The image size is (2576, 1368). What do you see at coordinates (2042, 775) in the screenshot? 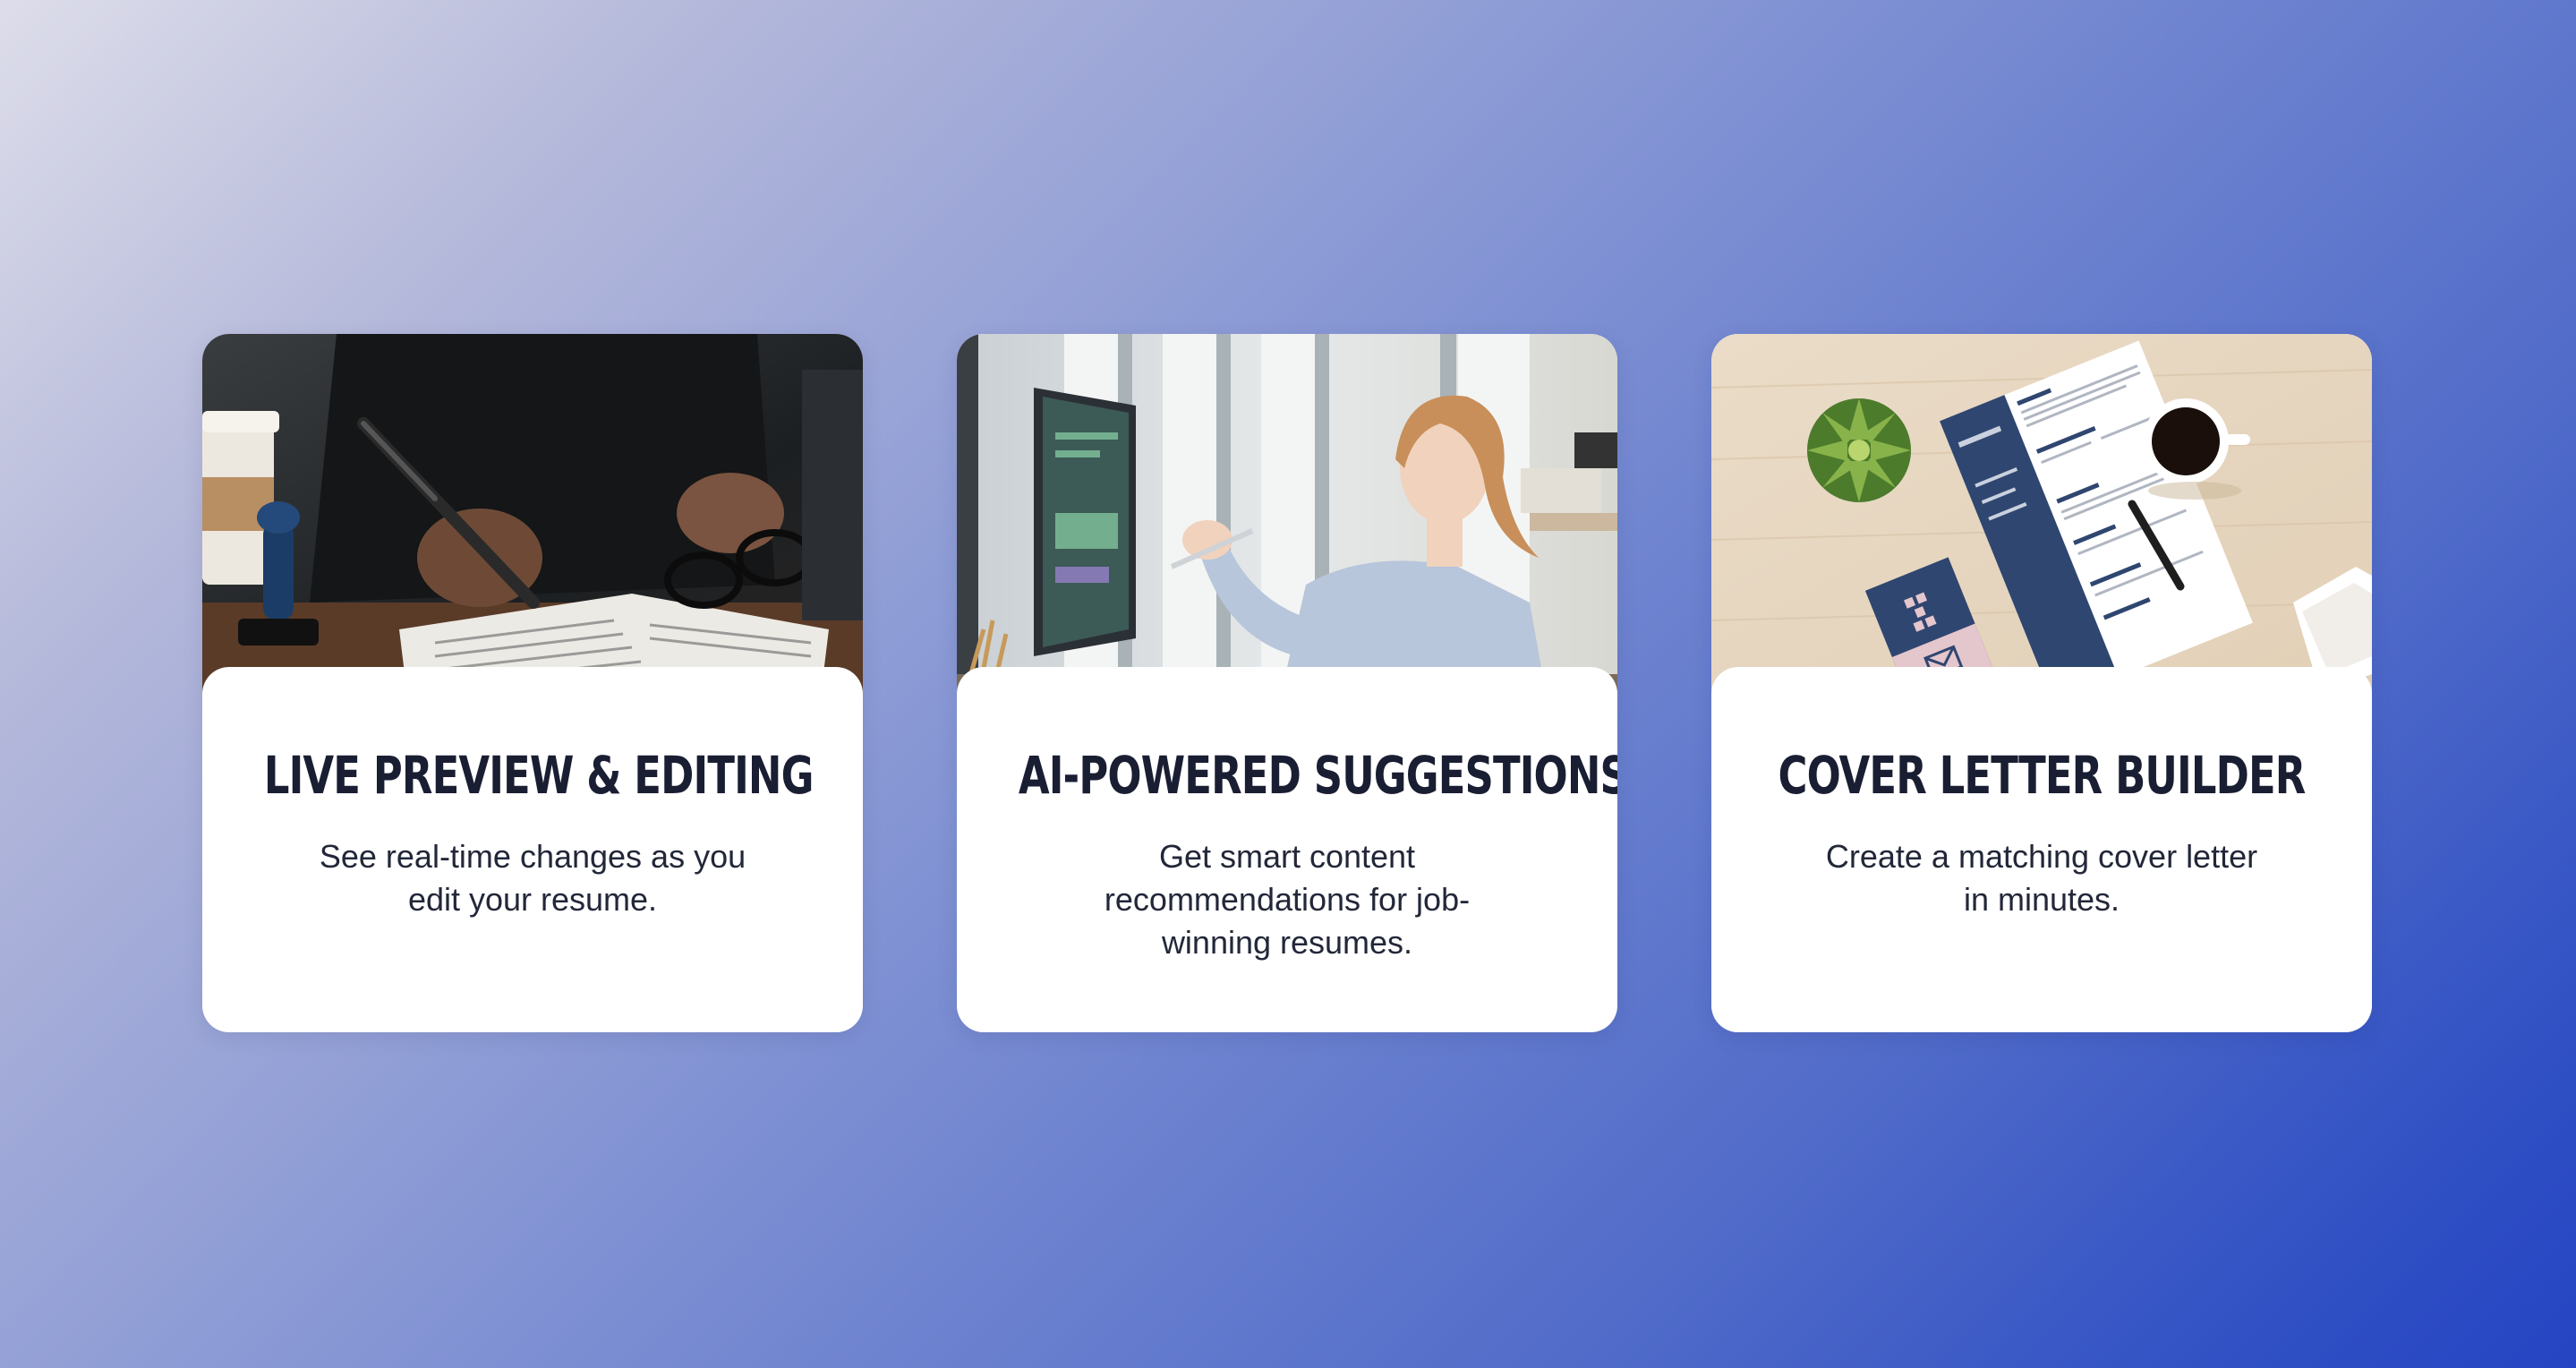
I see `feature-title: COVER LETTER BUILDER` at bounding box center [2042, 775].